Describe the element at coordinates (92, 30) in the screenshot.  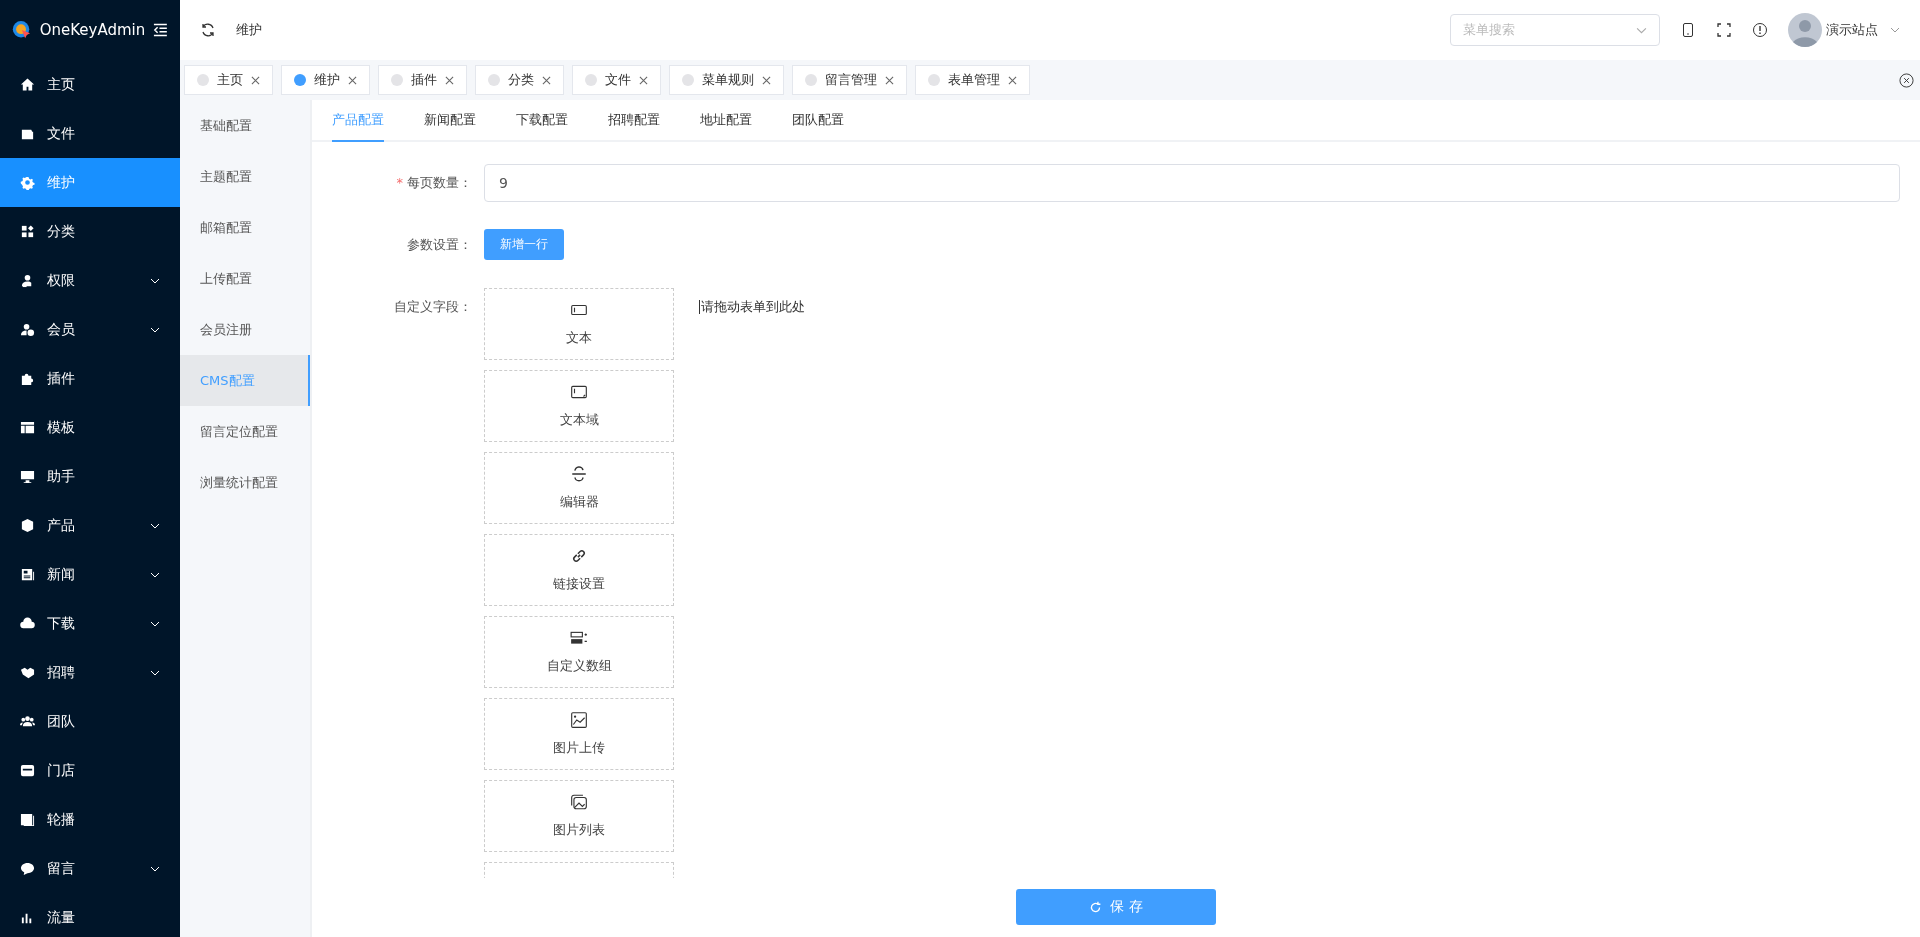
I see `brand-name: OneKeyAdmin` at that location.